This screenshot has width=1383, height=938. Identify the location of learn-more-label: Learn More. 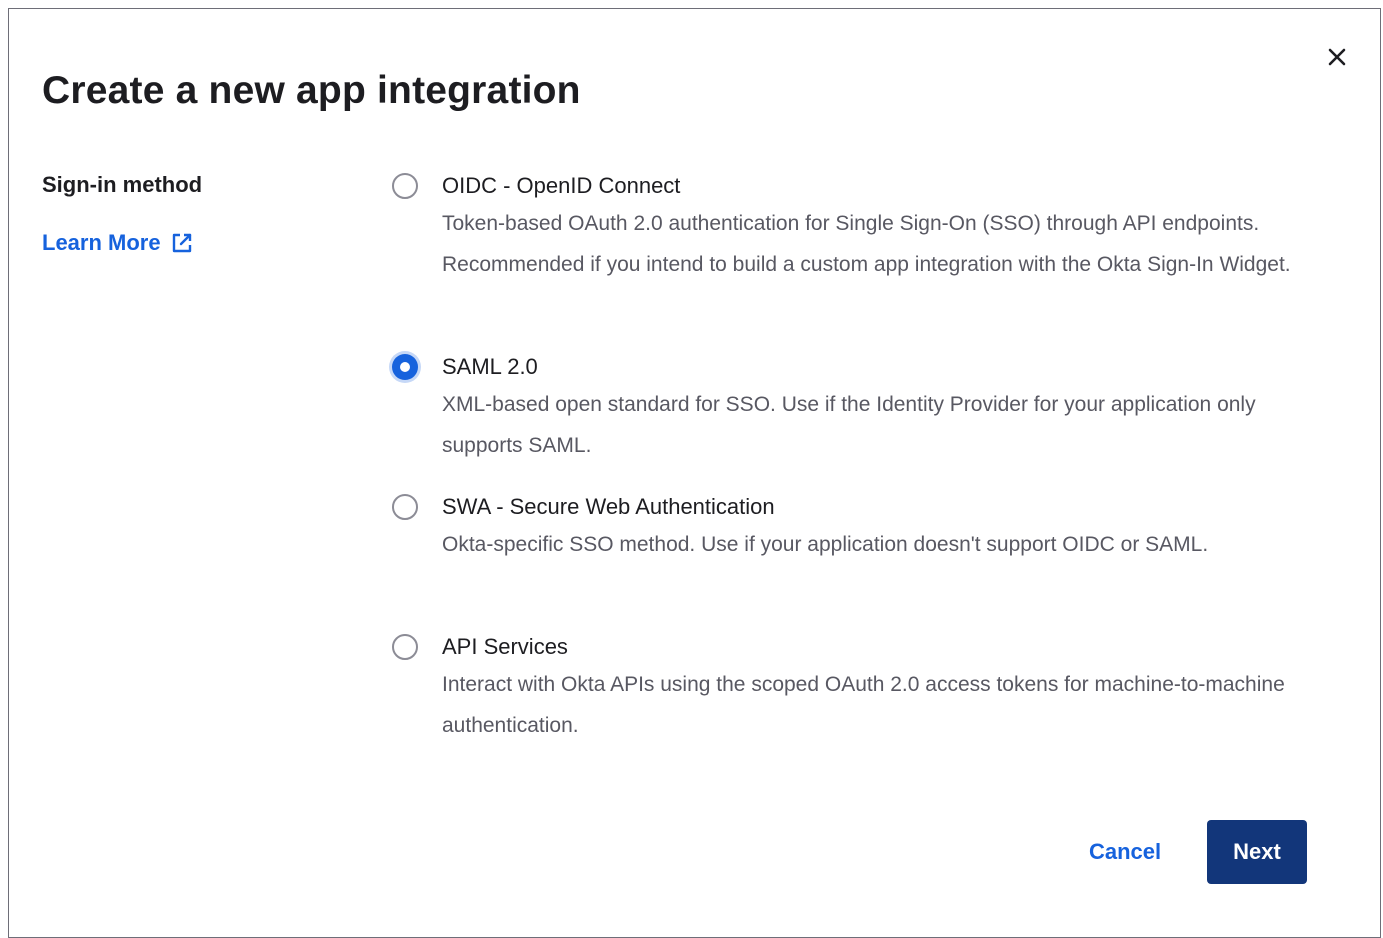
(101, 242).